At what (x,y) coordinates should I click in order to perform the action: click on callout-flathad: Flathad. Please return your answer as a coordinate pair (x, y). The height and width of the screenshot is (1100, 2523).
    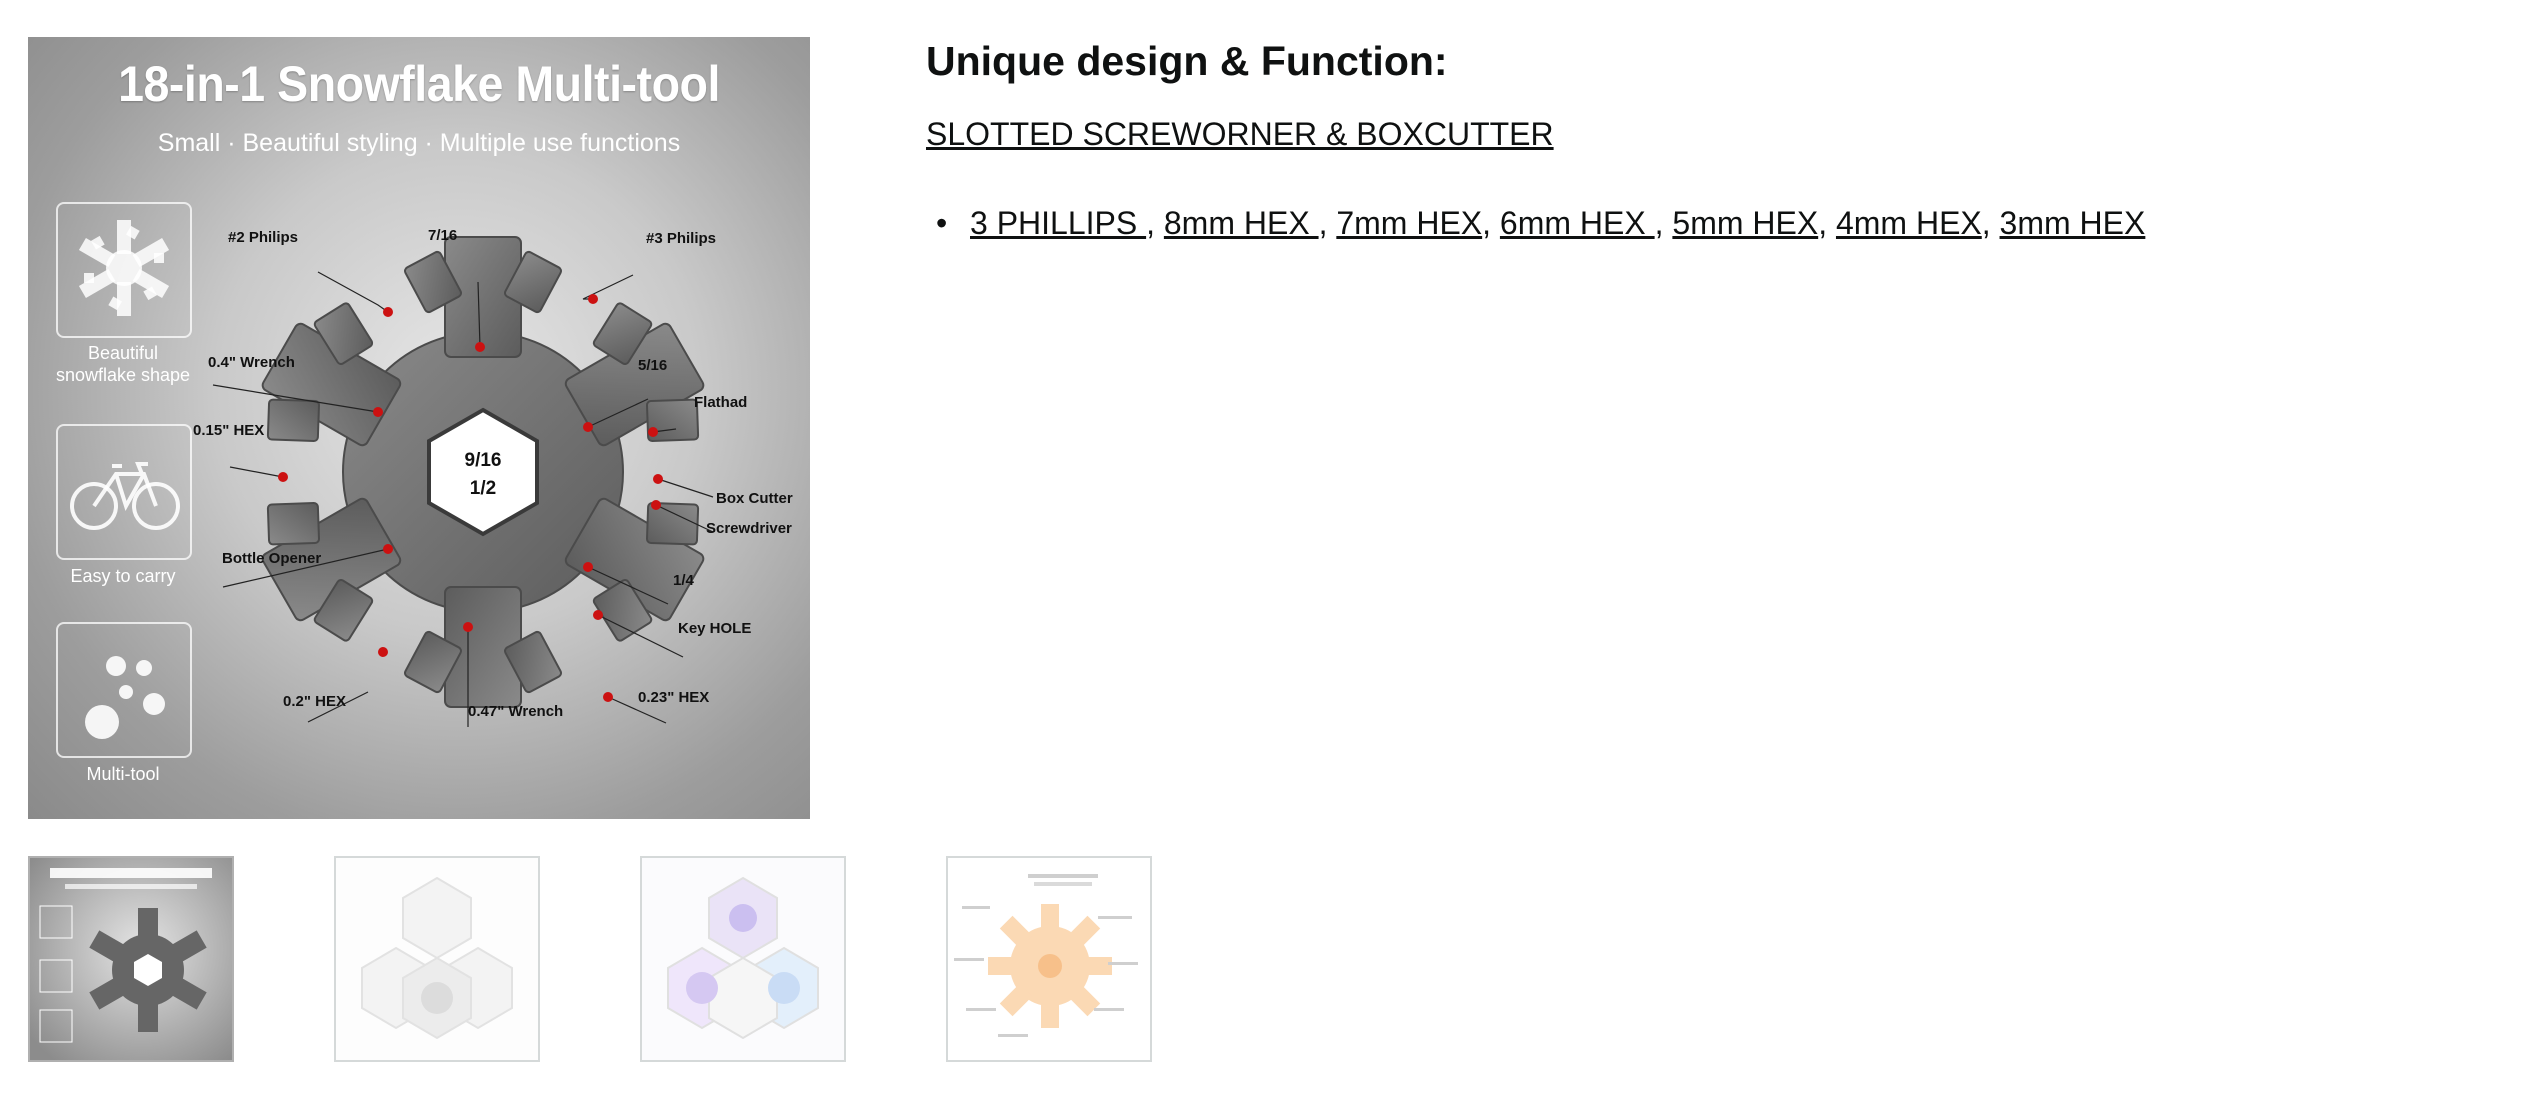
    Looking at the image, I should click on (720, 402).